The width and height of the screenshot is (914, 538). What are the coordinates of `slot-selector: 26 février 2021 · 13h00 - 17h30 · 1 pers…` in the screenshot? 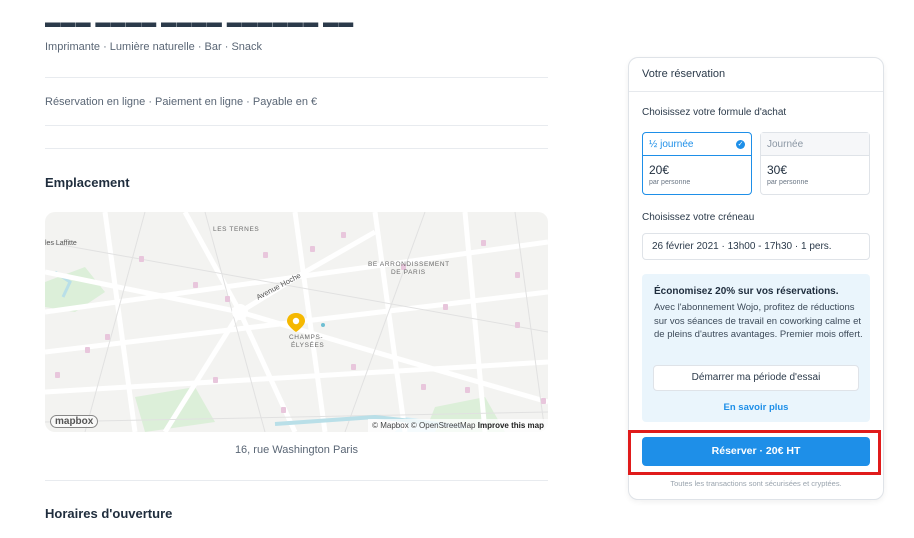 It's located at (756, 246).